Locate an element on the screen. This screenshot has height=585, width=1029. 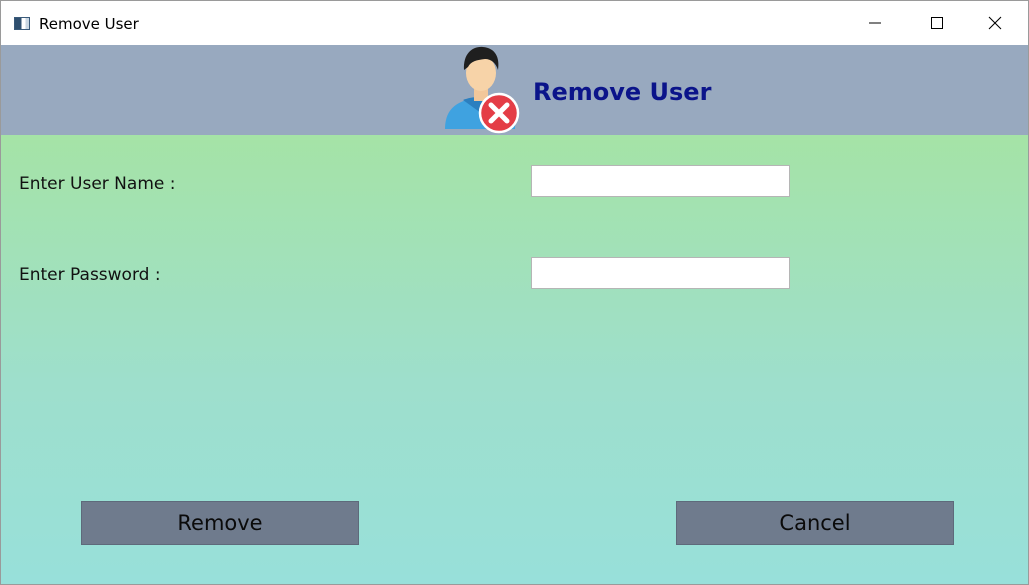
close-button is located at coordinates (995, 23).